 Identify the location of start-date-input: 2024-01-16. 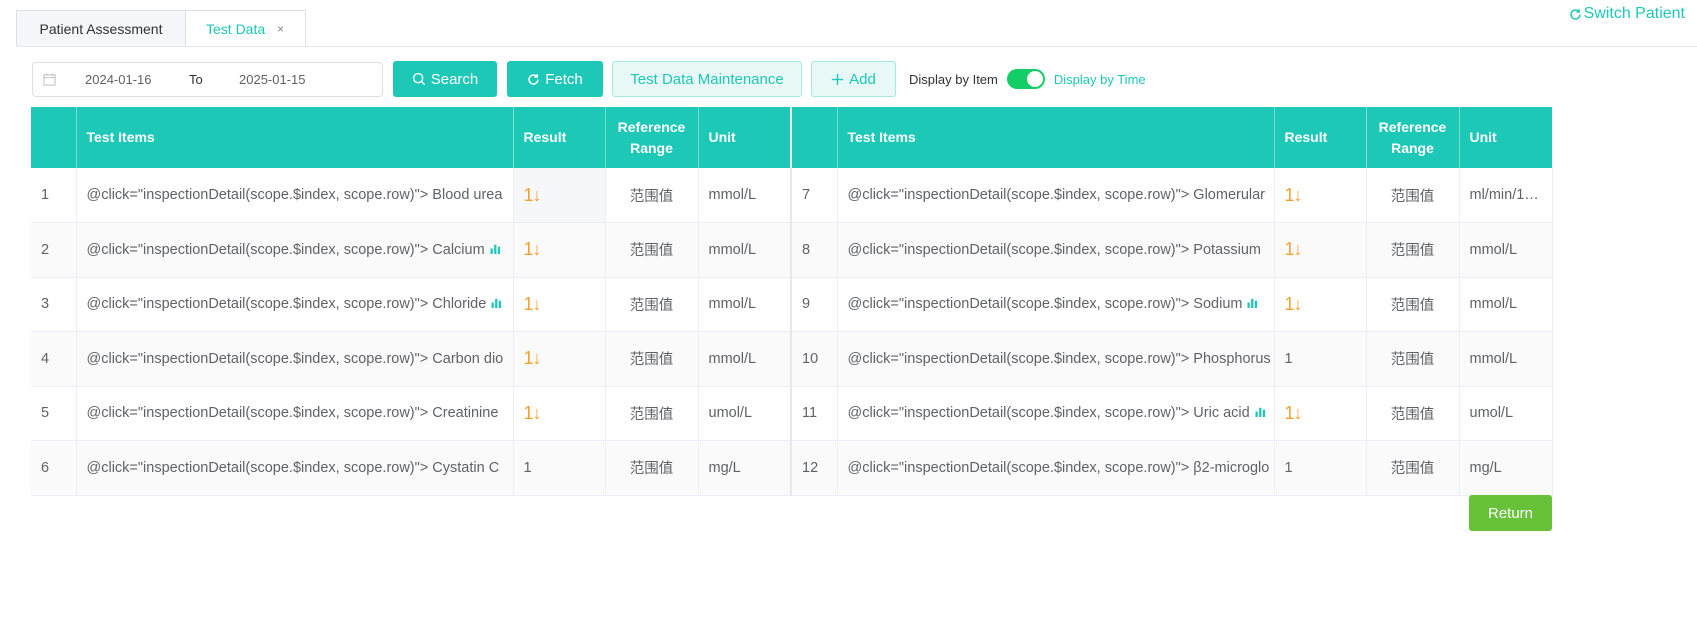
(135, 79).